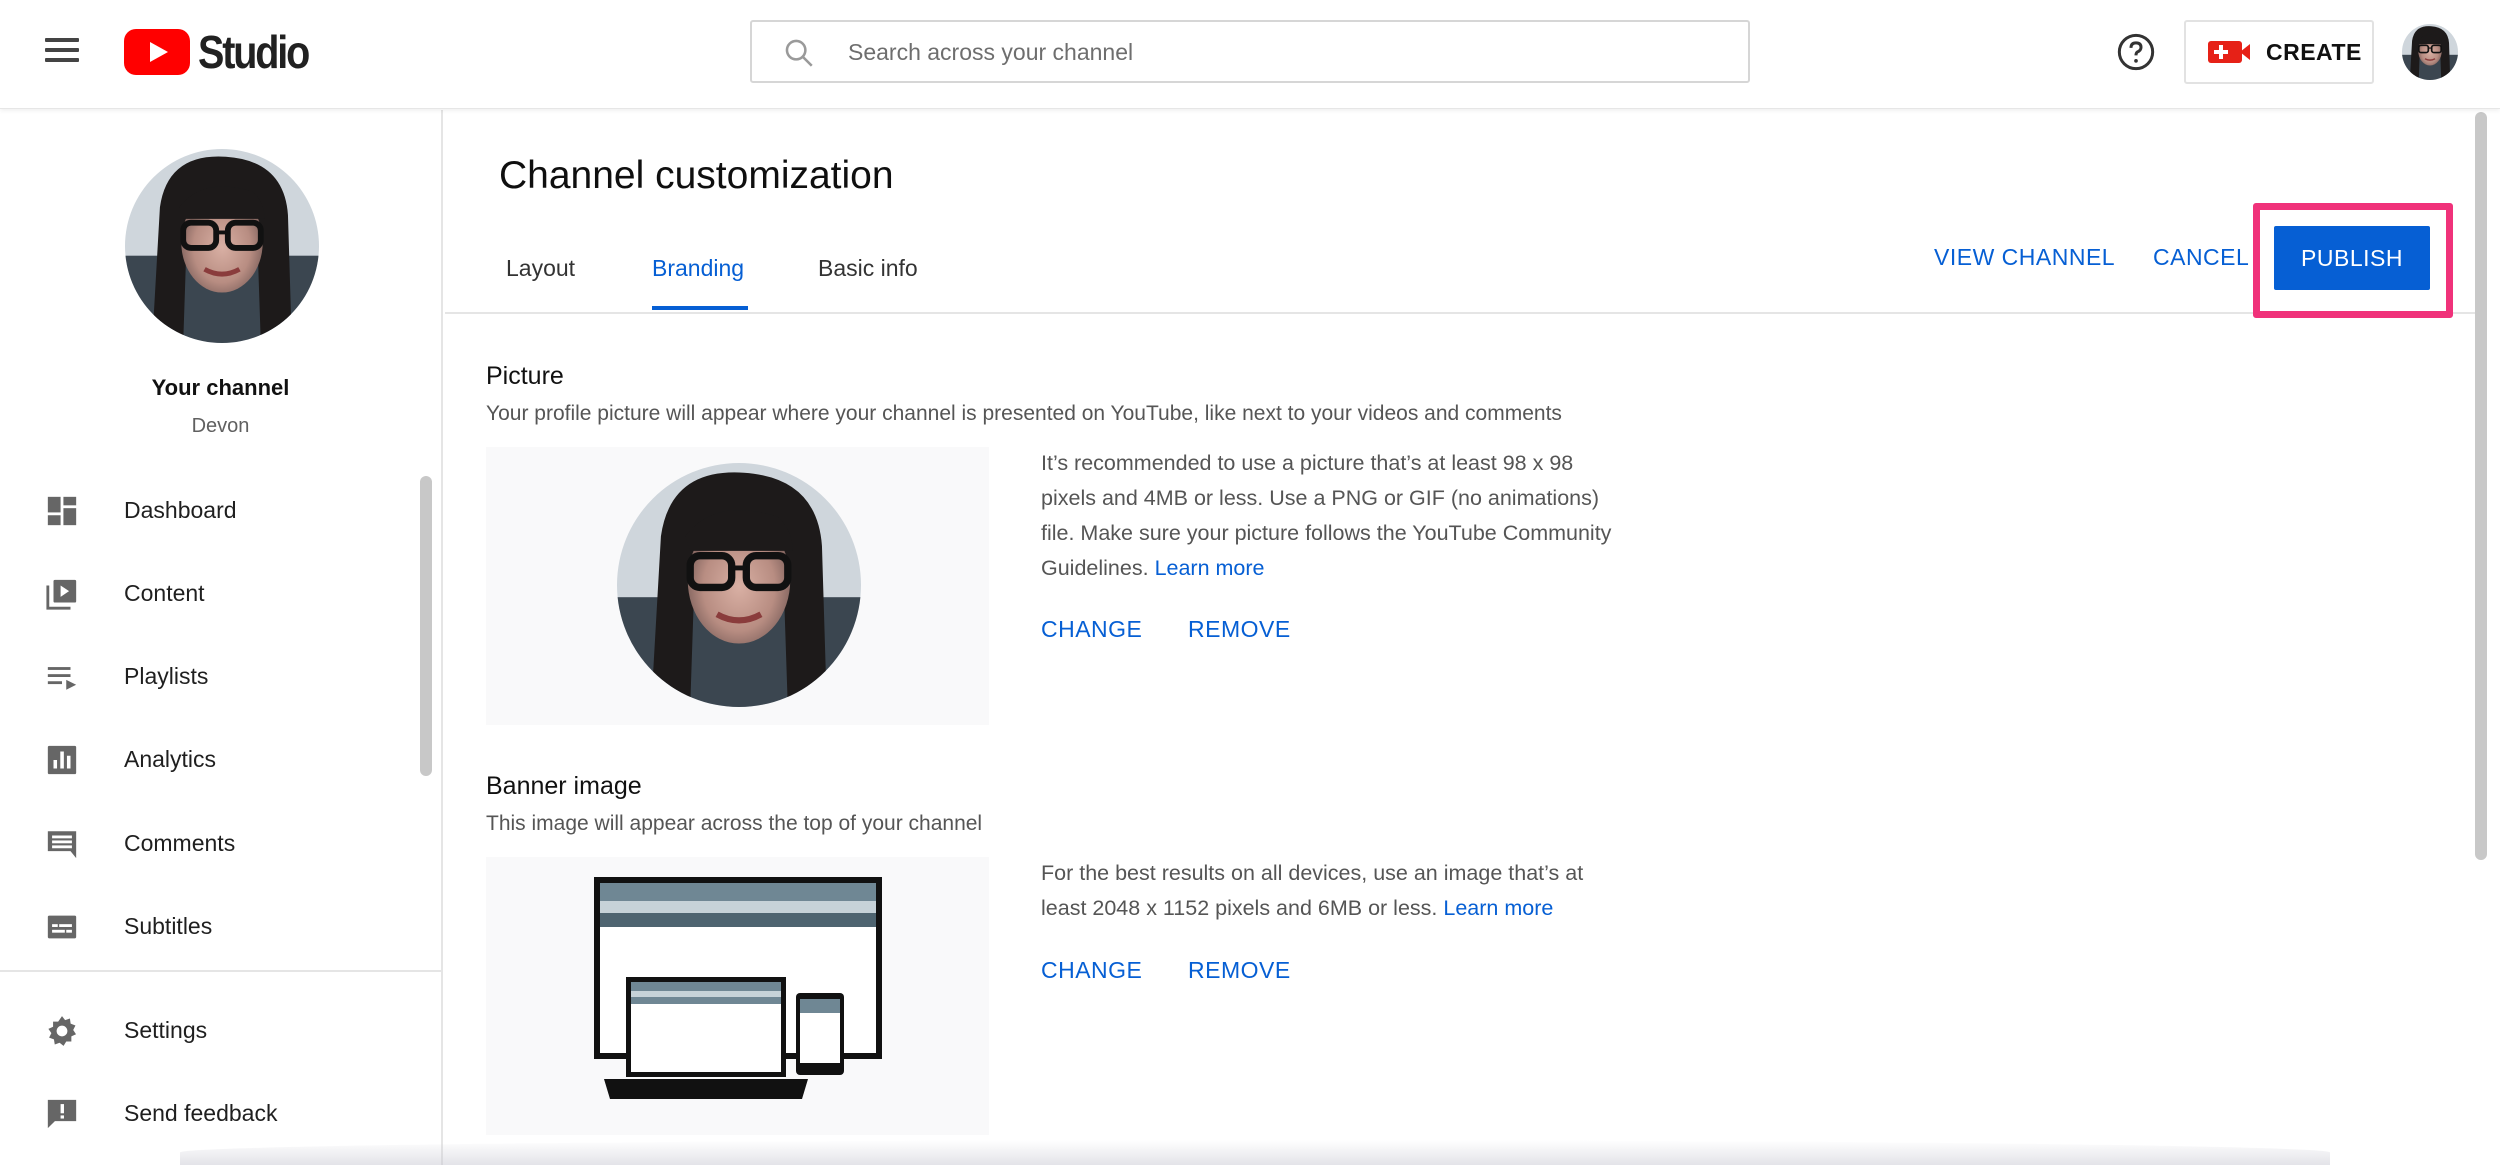 This screenshot has width=2500, height=1165. I want to click on banner-image-preview, so click(737, 996).